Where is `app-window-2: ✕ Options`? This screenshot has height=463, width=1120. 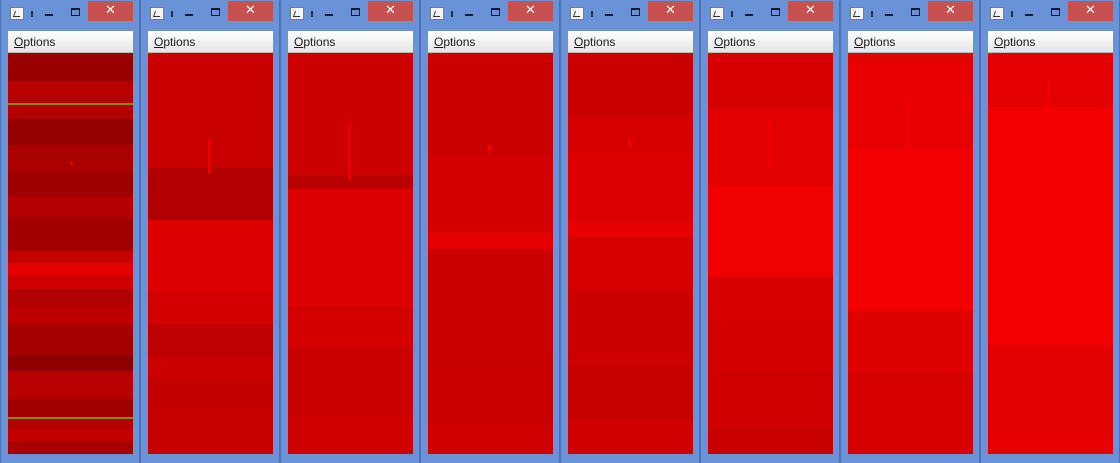
app-window-2: ✕ Options is located at coordinates (210, 231).